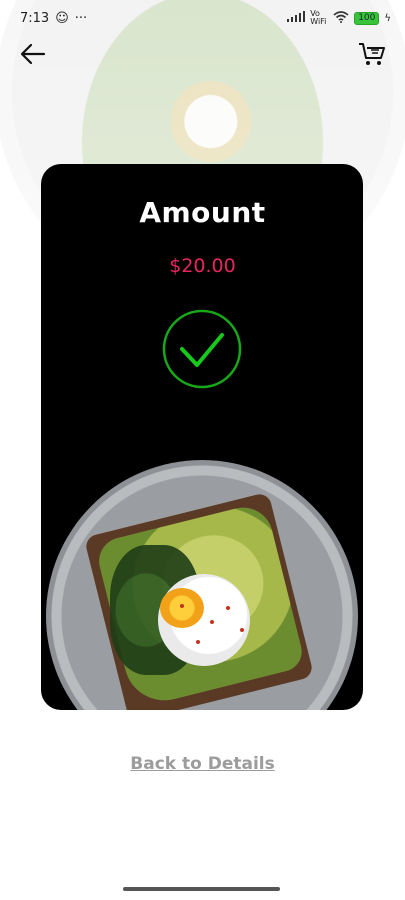 This screenshot has width=405, height=900. I want to click on home-indicator, so click(201, 889).